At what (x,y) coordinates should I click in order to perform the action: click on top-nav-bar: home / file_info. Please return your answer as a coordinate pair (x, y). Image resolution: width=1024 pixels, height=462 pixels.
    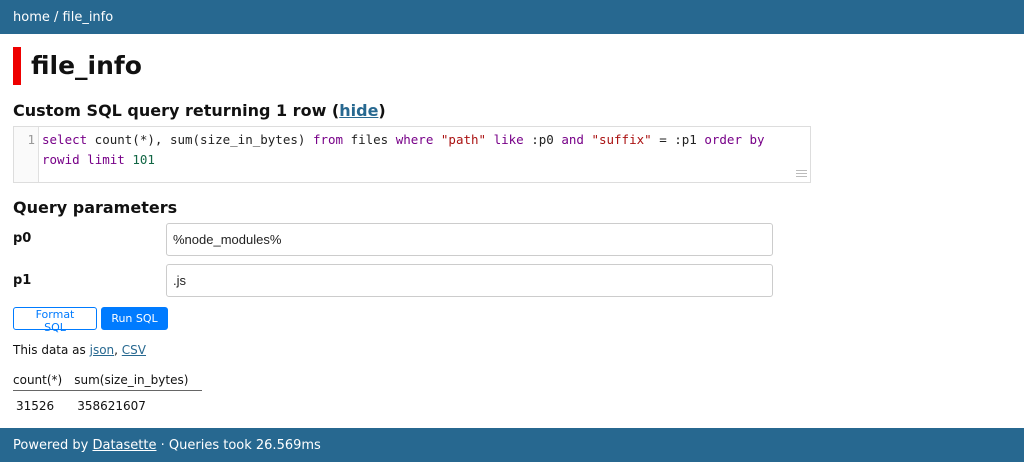
    Looking at the image, I should click on (512, 17).